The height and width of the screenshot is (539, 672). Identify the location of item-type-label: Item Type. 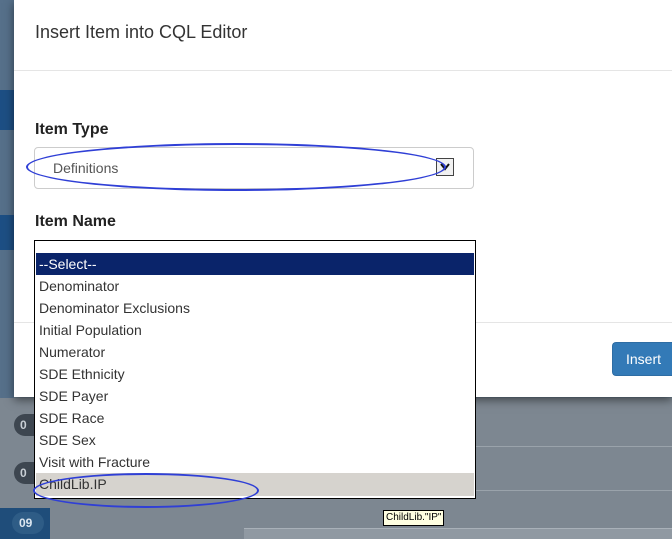
(72, 129).